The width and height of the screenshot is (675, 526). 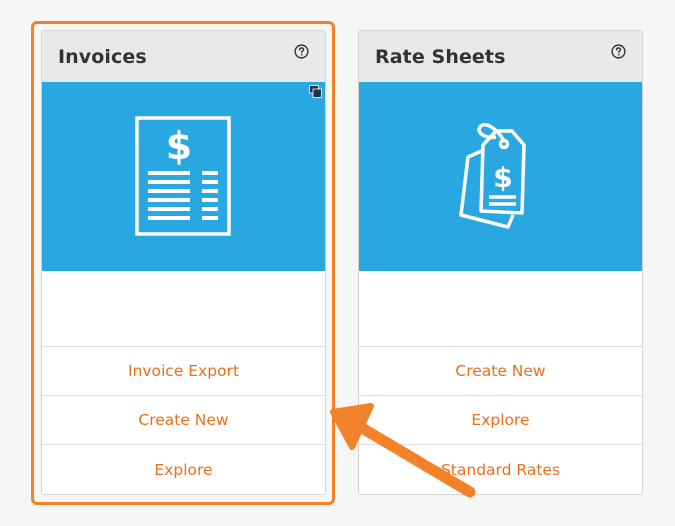 I want to click on invoices-card-header: Invoices, so click(x=183, y=56).